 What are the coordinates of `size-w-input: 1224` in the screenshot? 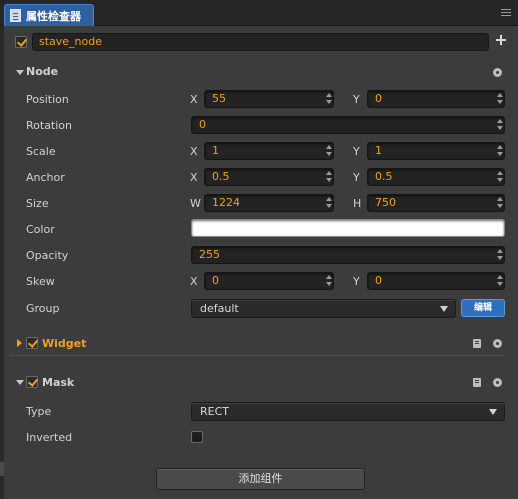 It's located at (269, 203).